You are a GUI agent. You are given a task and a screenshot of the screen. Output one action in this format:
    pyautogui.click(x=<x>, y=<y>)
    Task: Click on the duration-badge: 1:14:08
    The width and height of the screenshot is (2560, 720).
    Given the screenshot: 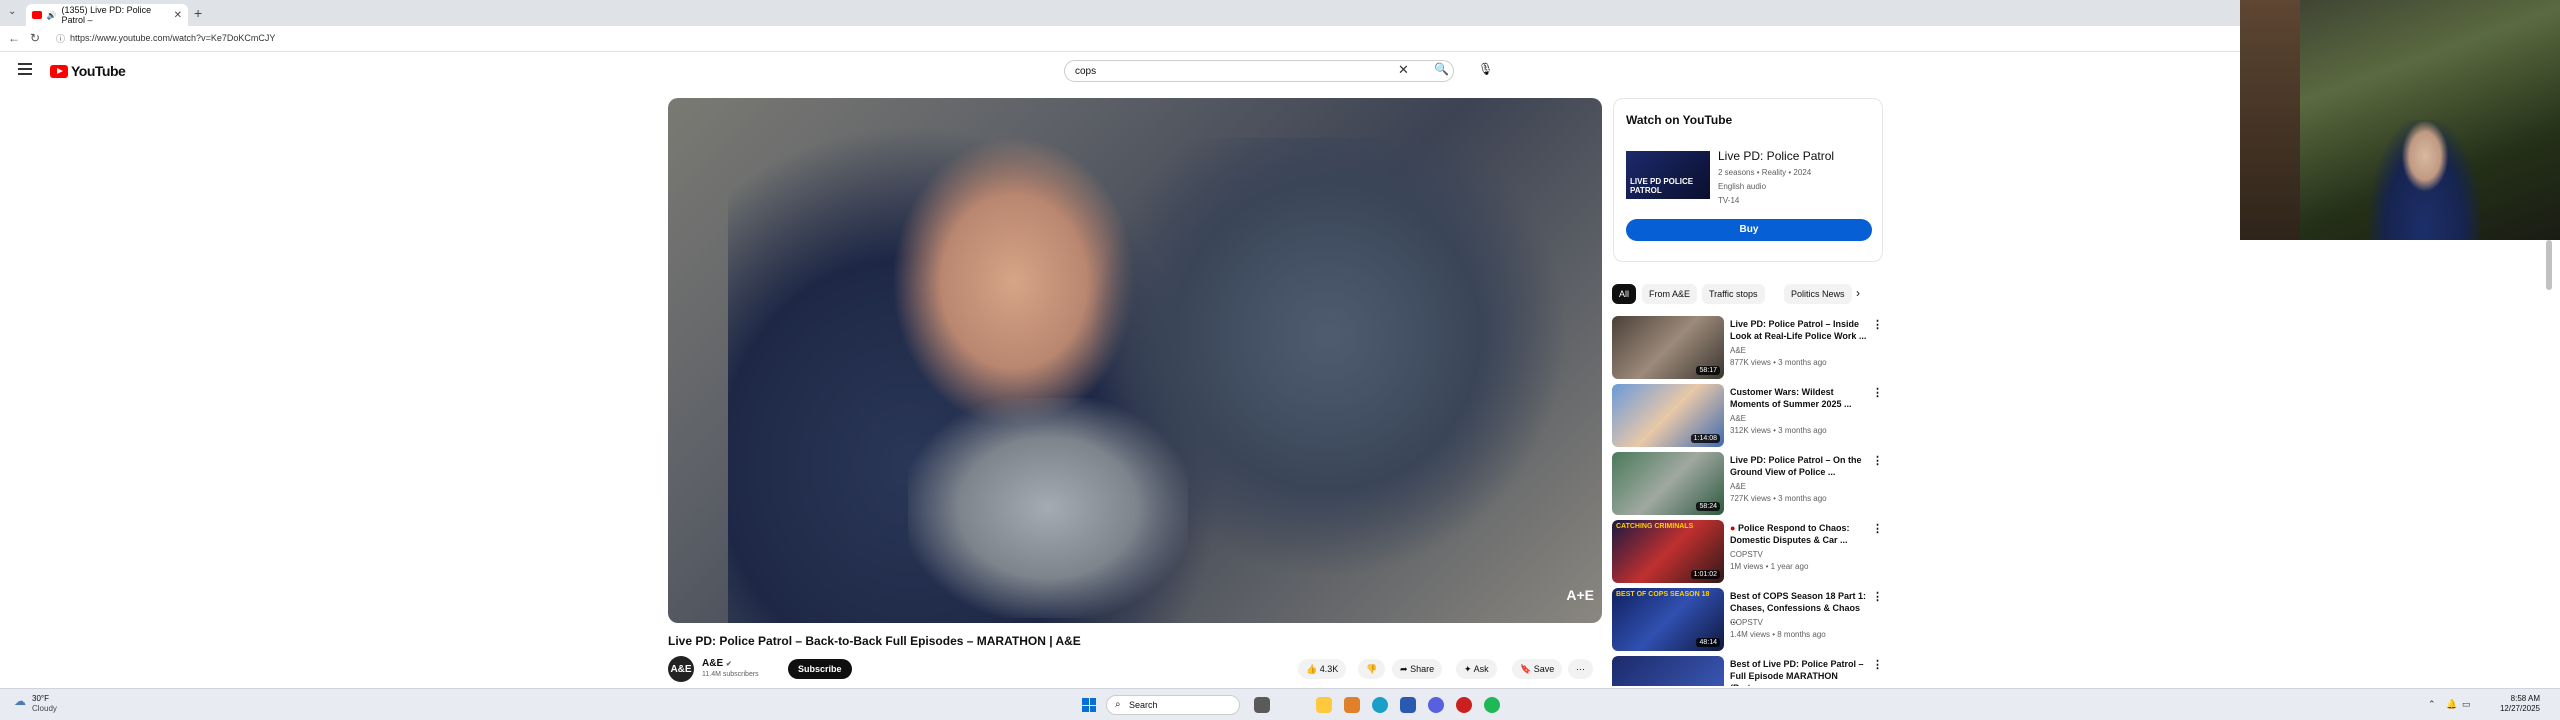 What is the action you would take?
    pyautogui.click(x=1705, y=438)
    